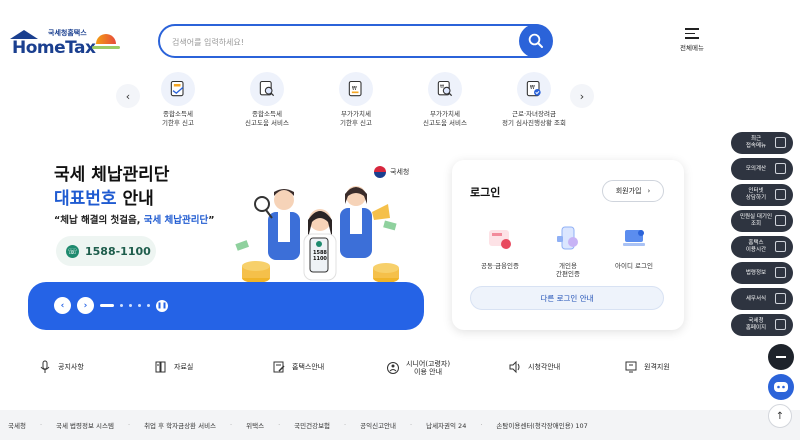 This screenshot has width=800, height=440. What do you see at coordinates (634, 266) in the screenshot?
I see `id-login-label: 아이디 로그인` at bounding box center [634, 266].